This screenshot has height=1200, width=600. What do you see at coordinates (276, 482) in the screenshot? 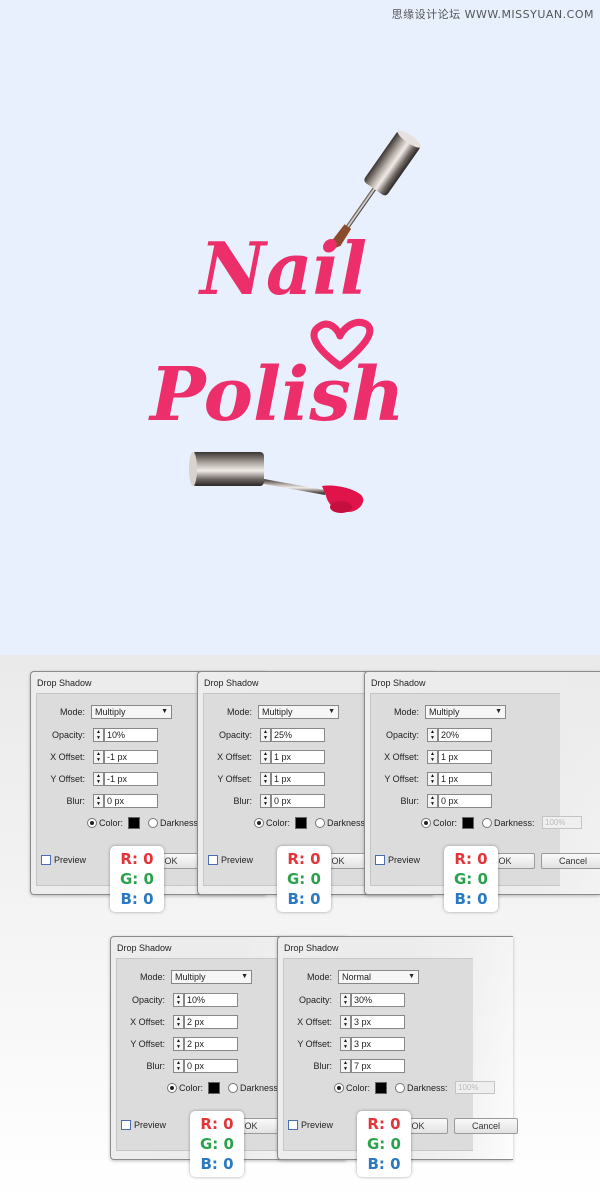
I see `polish-brush-bottom` at bounding box center [276, 482].